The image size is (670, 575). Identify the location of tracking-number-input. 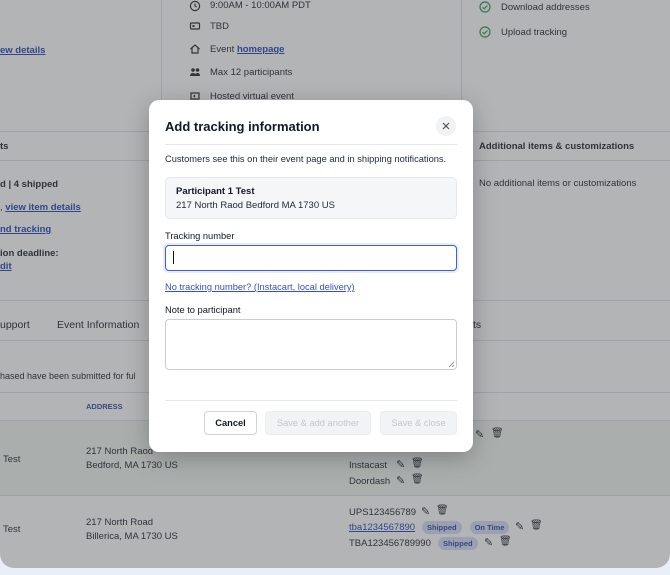
(311, 258).